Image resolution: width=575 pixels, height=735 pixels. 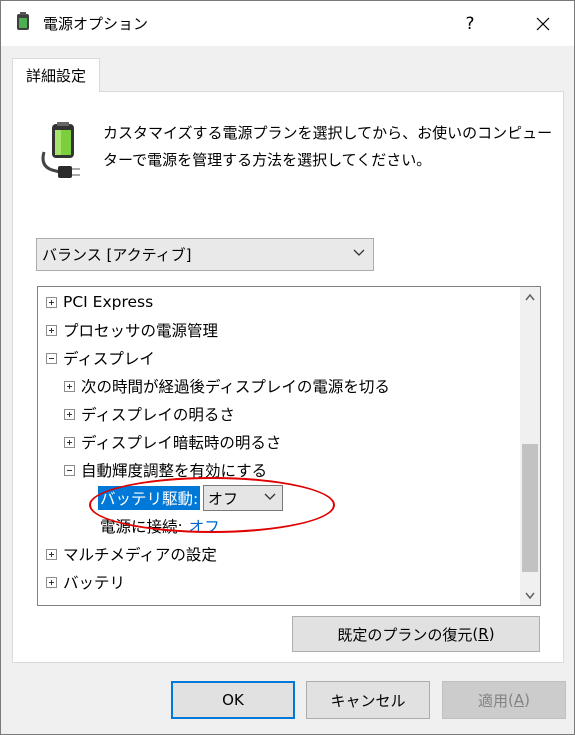 What do you see at coordinates (174, 471) in the screenshot?
I see `tree-item-label: 自動輝度調整を有効にする` at bounding box center [174, 471].